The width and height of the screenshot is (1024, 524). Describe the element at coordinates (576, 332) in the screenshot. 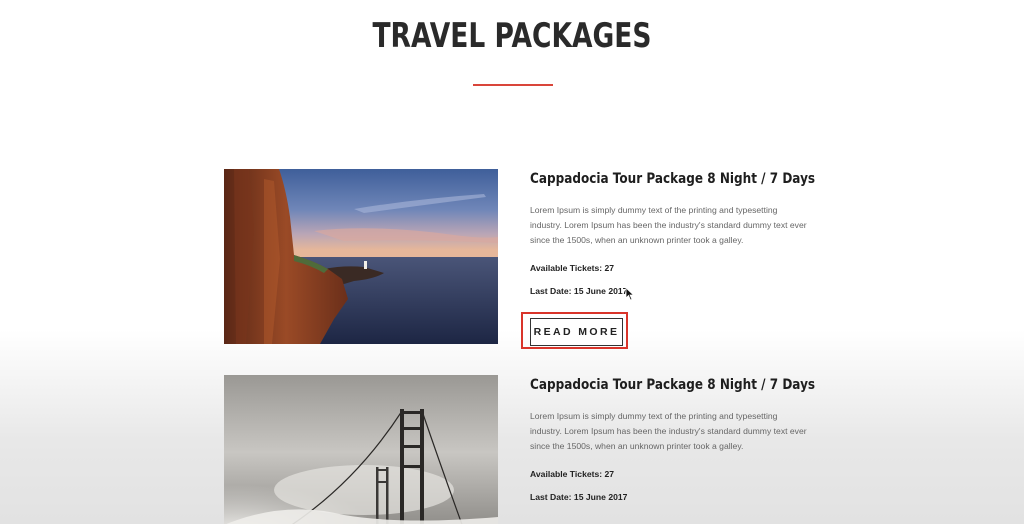

I see `read-more-button: READ MORE` at that location.